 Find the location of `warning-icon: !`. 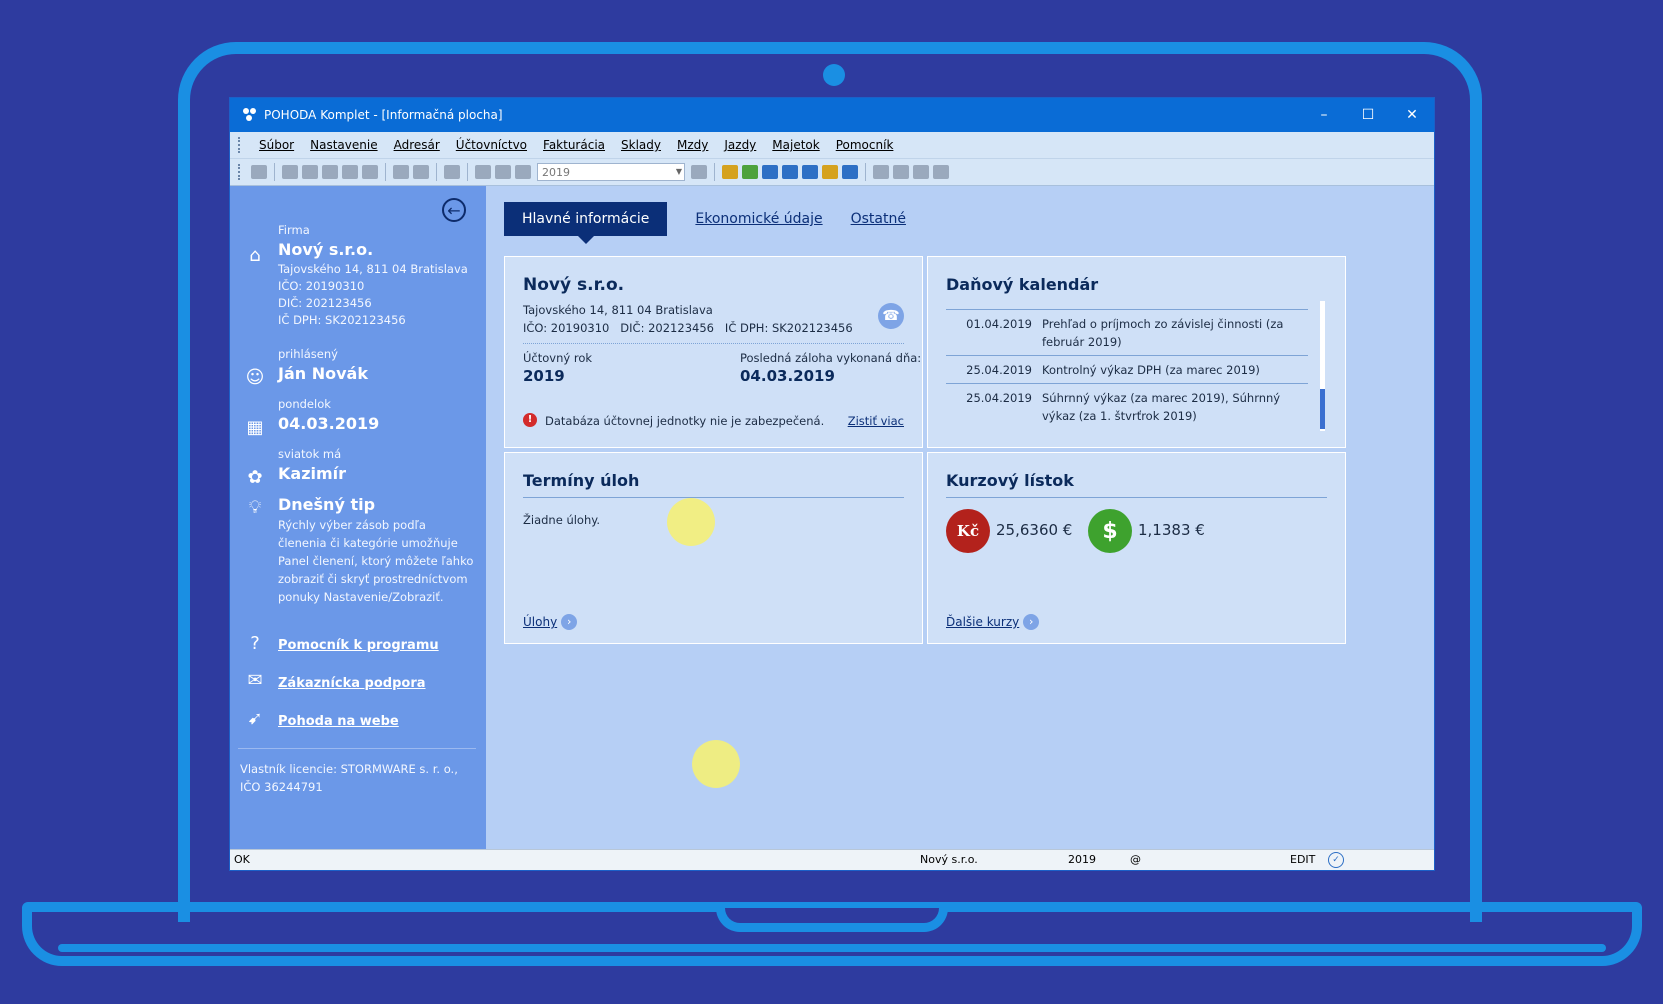

warning-icon: ! is located at coordinates (530, 420).